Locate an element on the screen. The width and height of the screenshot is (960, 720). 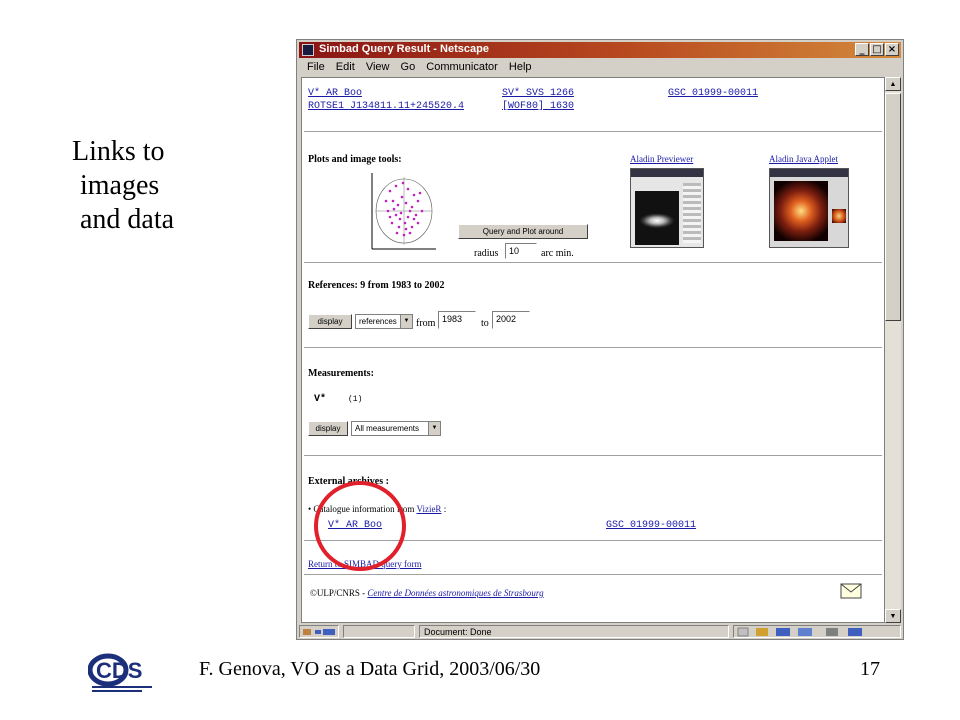
netscape-icon is located at coordinates (308, 50).